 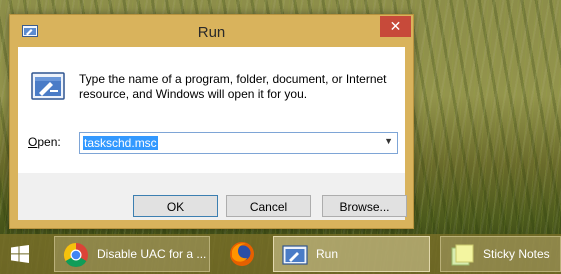 I want to click on taskbar: Disable UAC for a ... Run Sticky Notes, so click(x=280, y=254).